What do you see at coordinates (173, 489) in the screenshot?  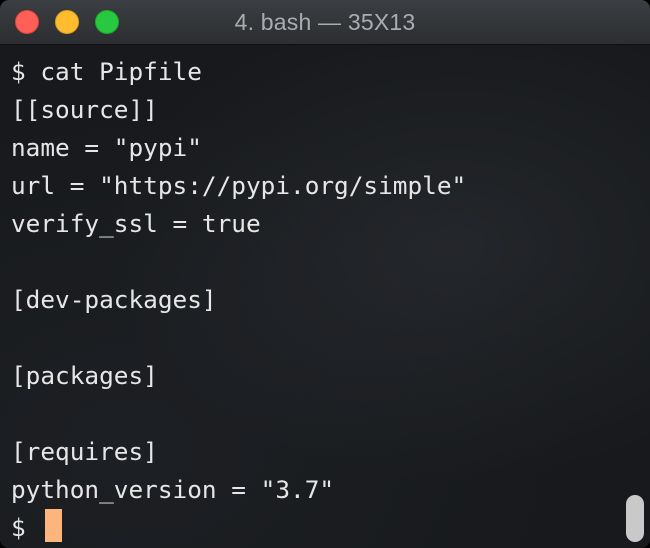 I see `output-line: python_version = "3.7"` at bounding box center [173, 489].